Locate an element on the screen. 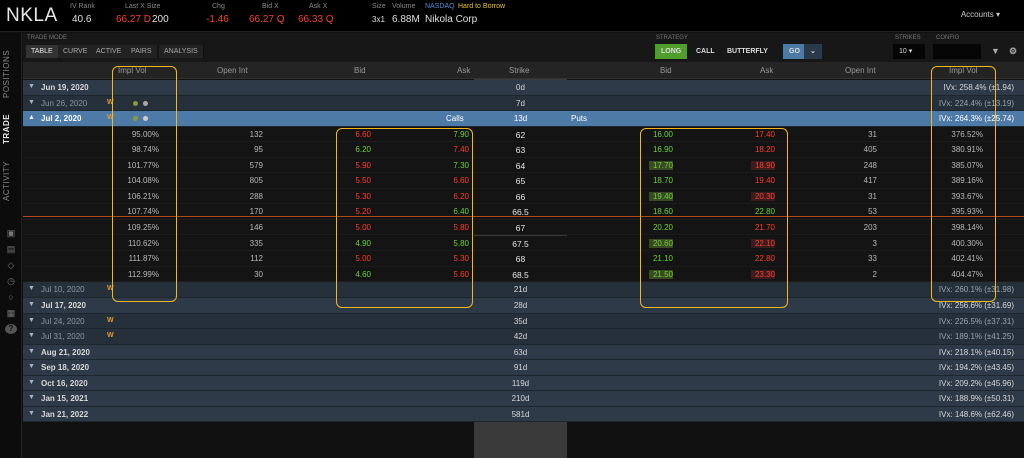  strategy-dropdown: ⌄ is located at coordinates (813, 51).